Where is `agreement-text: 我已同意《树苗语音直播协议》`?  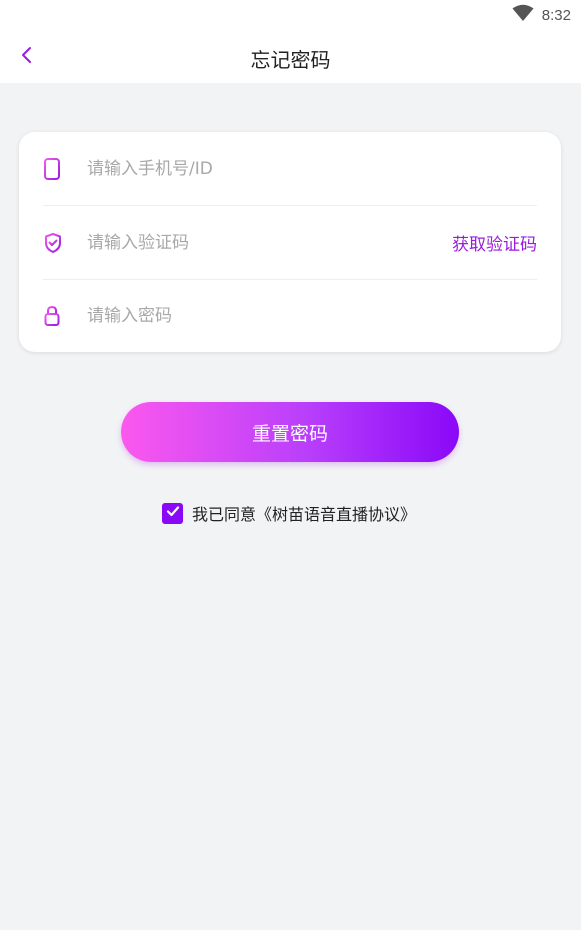
agreement-text: 我已同意《树苗语音直播协议》 is located at coordinates (304, 513).